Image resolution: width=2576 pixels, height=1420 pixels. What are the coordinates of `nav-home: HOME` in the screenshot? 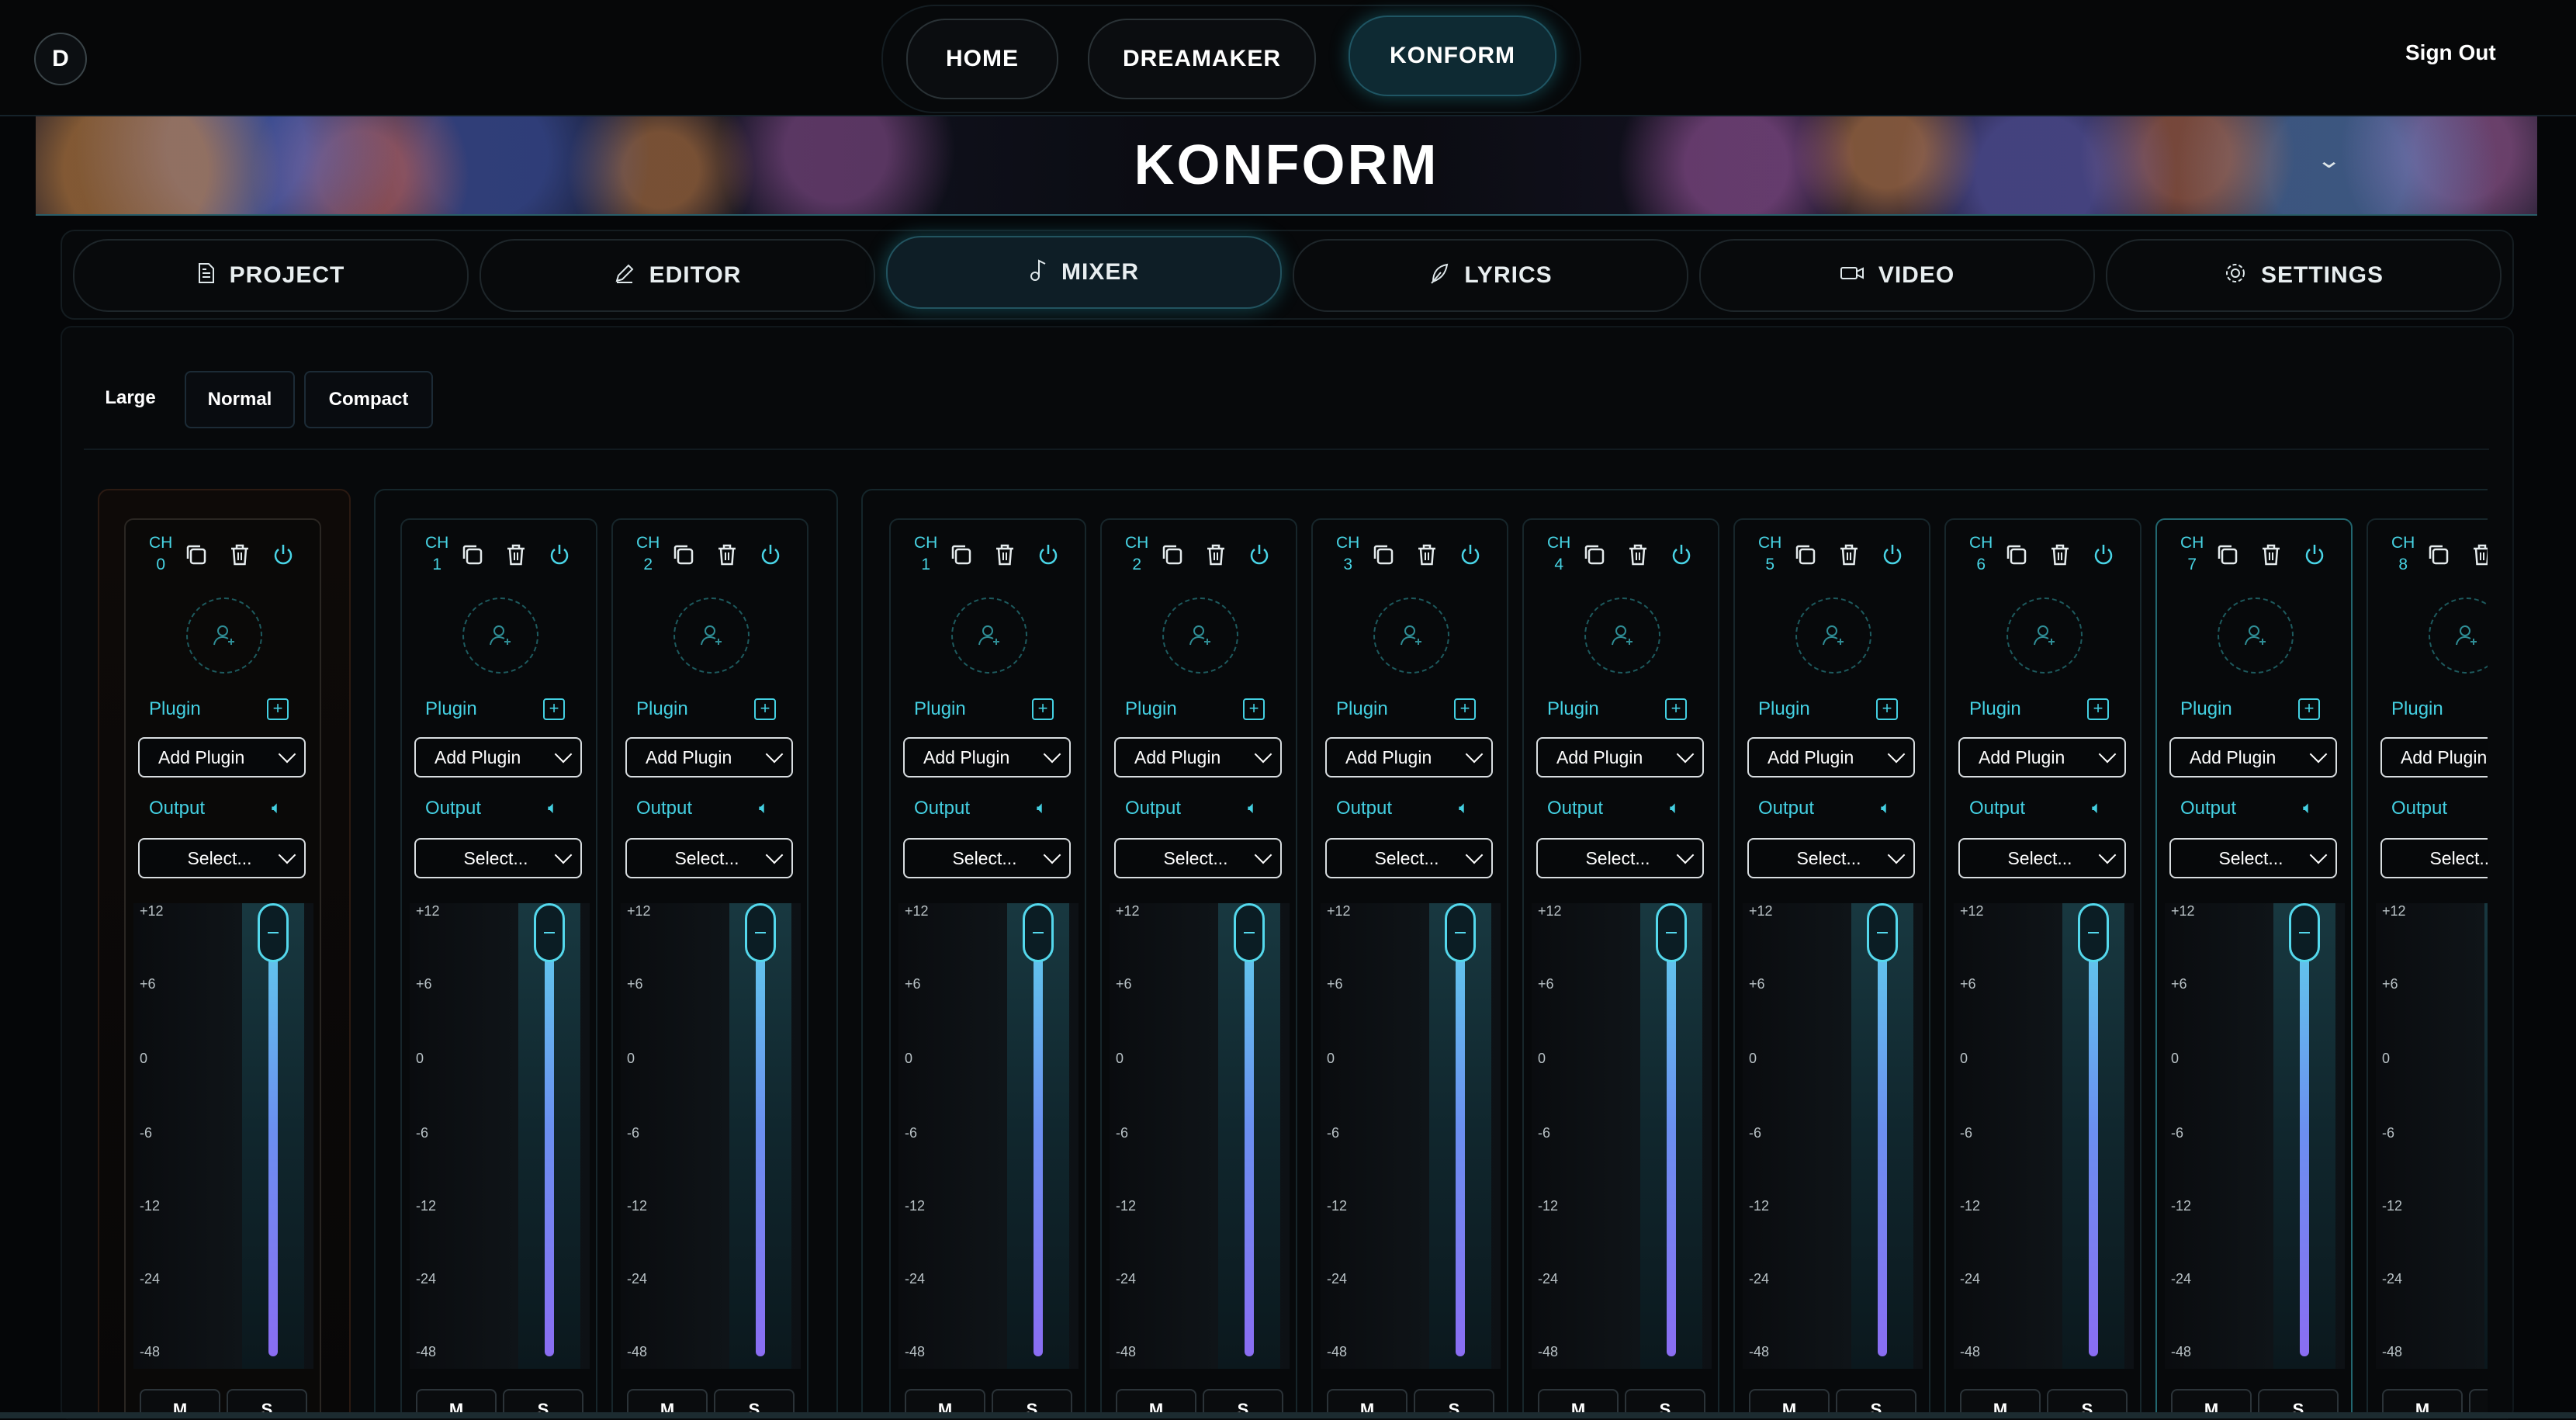 It's located at (982, 59).